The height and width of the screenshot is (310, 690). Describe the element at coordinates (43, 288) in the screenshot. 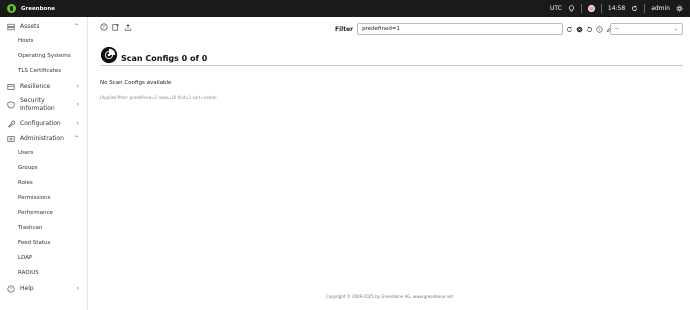

I see `sidebar-group-help: ? Help ›` at that location.